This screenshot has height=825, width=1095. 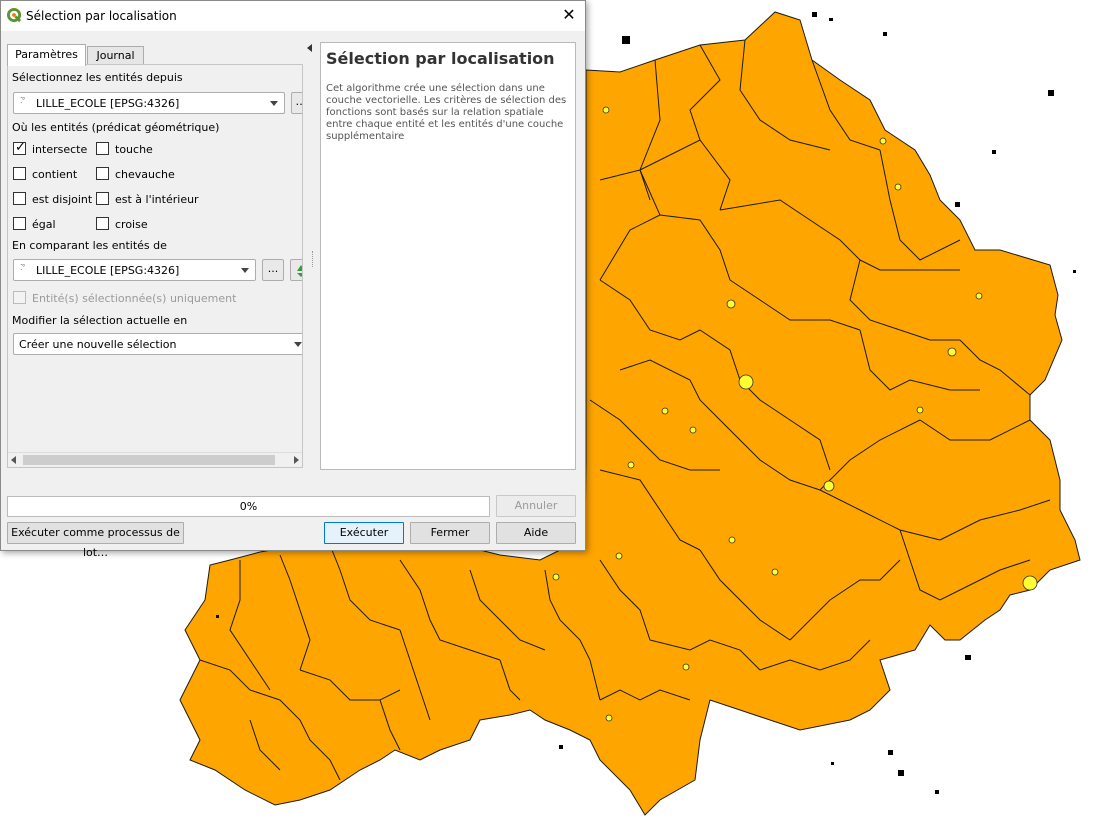 What do you see at coordinates (364, 533) in the screenshot?
I see `run-button: Exécuter` at bounding box center [364, 533].